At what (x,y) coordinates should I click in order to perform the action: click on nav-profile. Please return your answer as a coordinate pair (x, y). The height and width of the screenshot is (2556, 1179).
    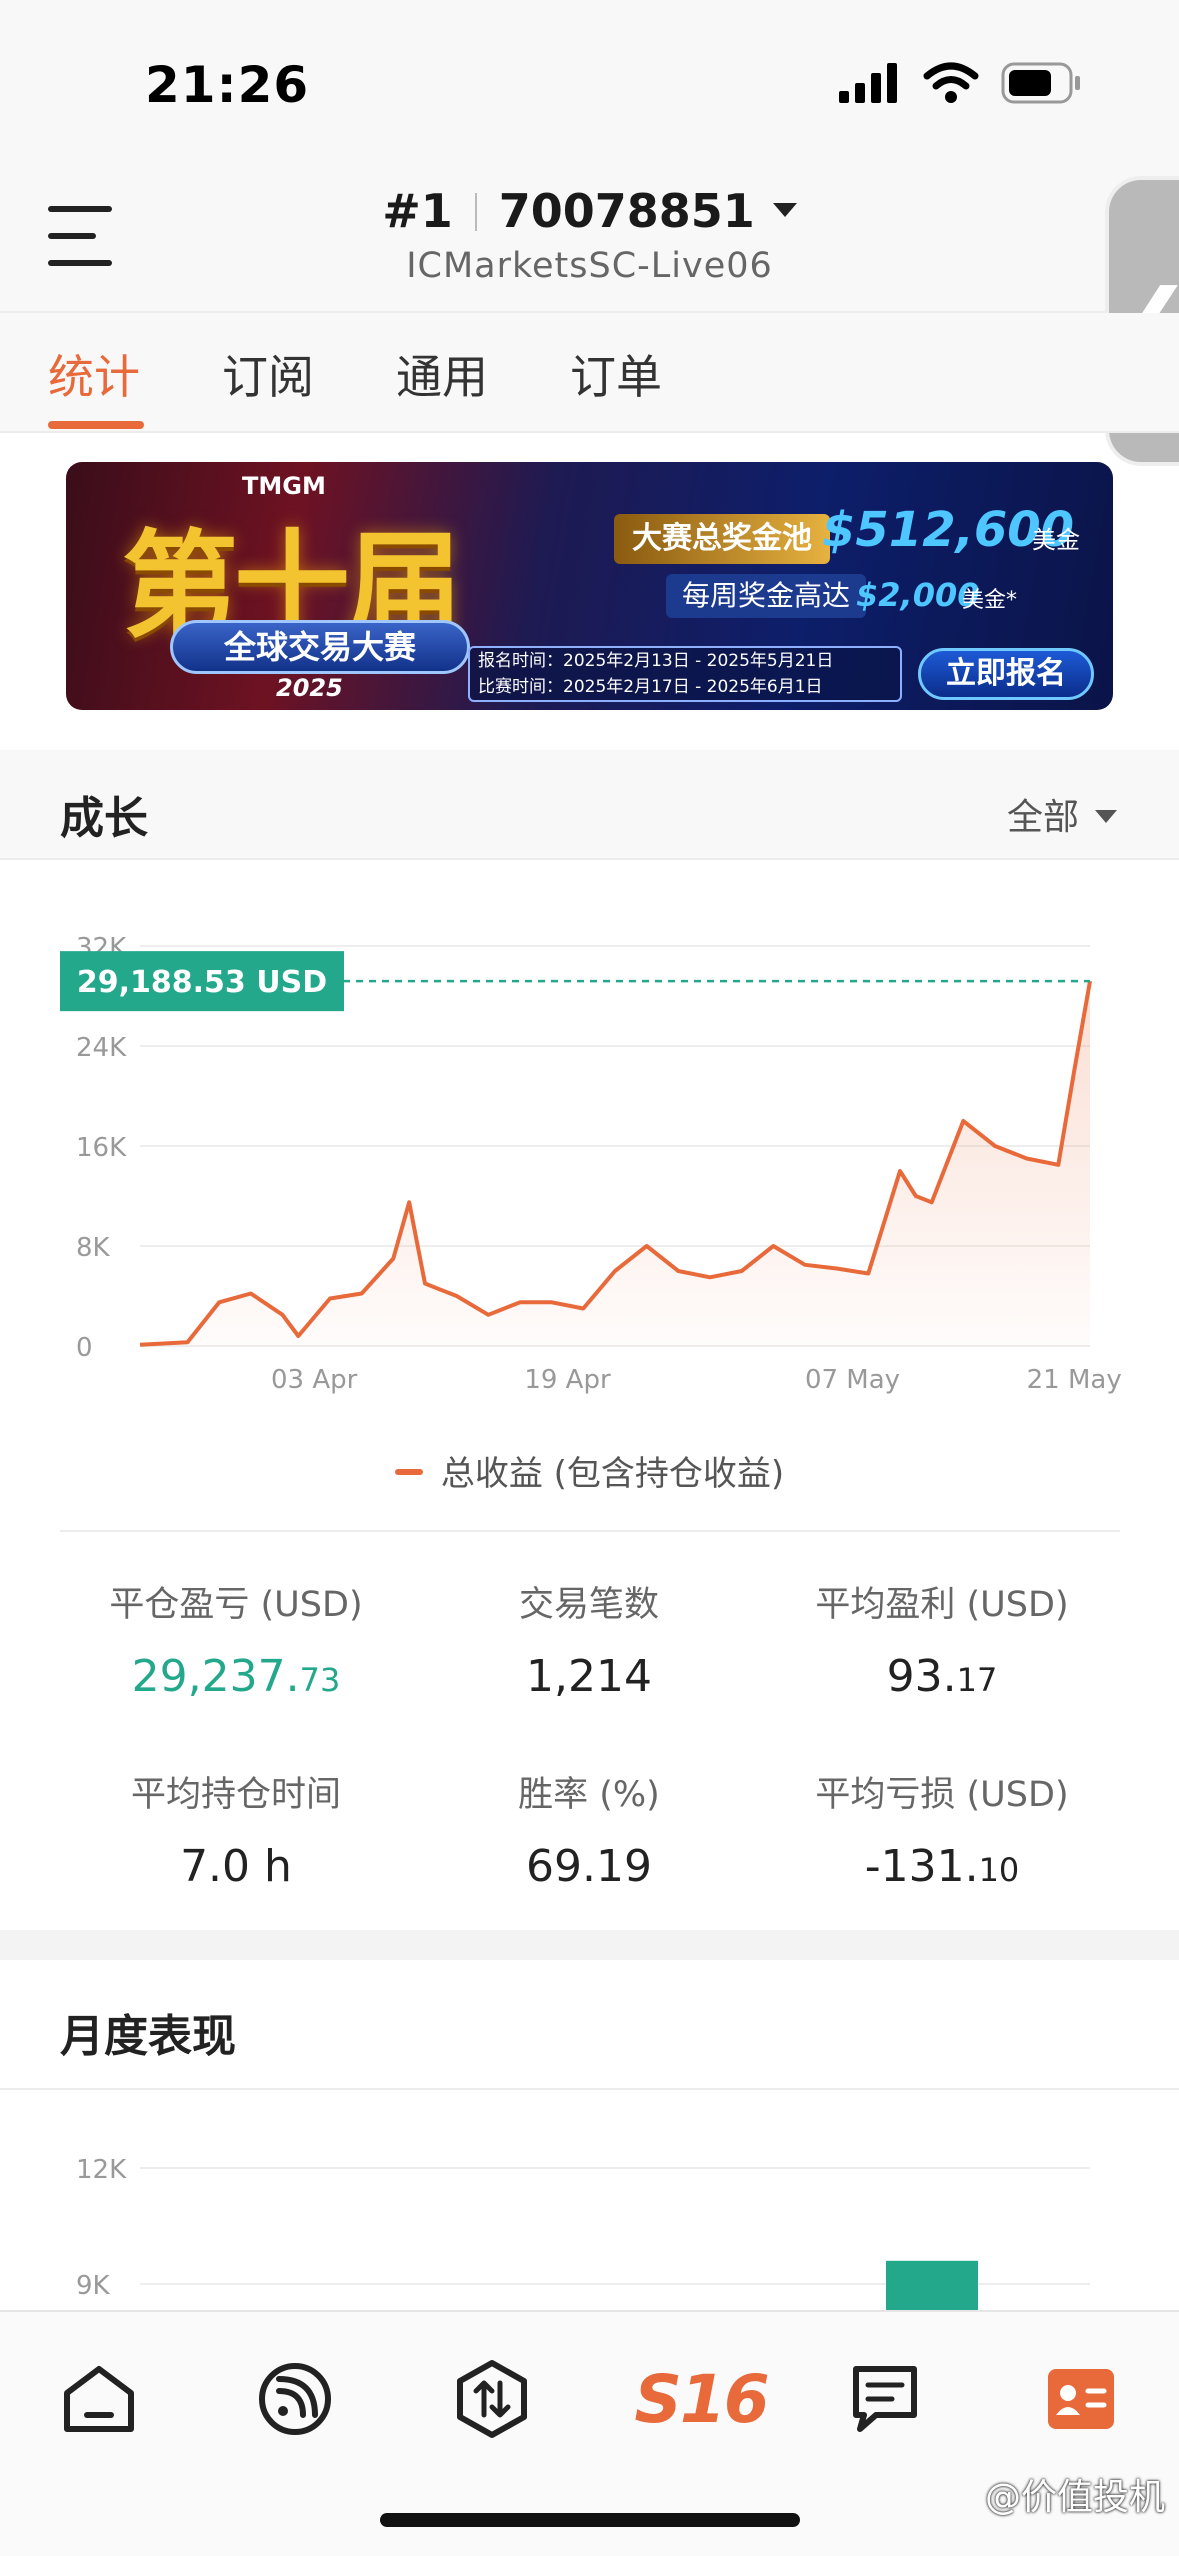
    Looking at the image, I should click on (1081, 2399).